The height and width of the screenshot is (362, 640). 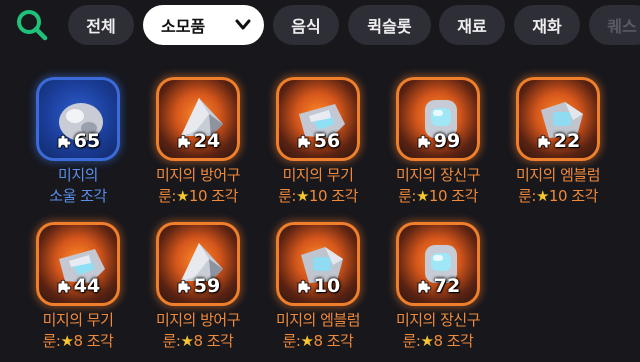 I want to click on item-count: 72, so click(x=438, y=286).